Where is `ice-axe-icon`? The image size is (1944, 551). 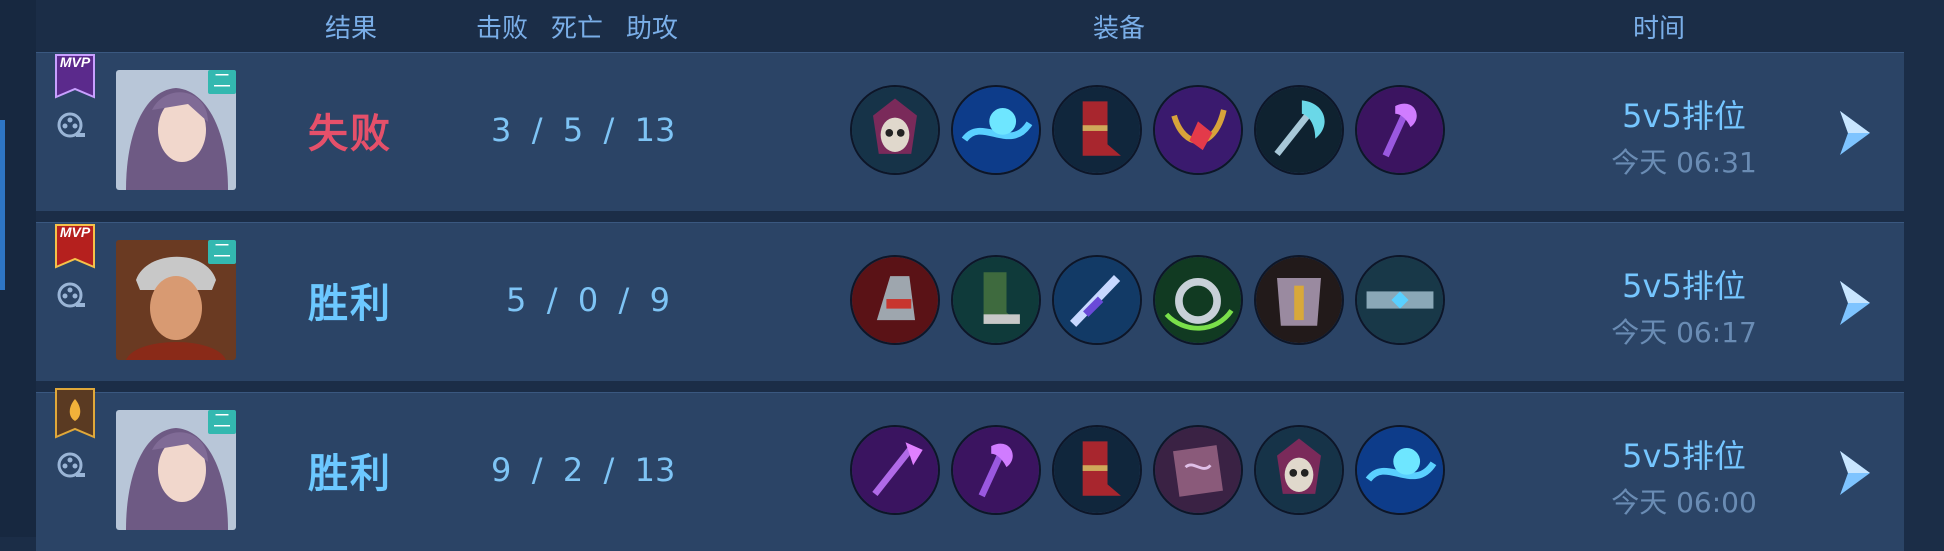 ice-axe-icon is located at coordinates (1299, 130).